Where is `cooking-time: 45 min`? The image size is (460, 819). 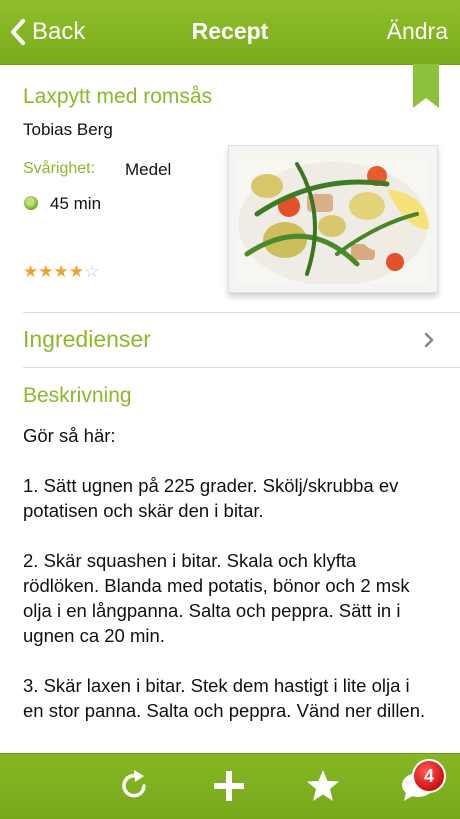
cooking-time: 45 min is located at coordinates (76, 203).